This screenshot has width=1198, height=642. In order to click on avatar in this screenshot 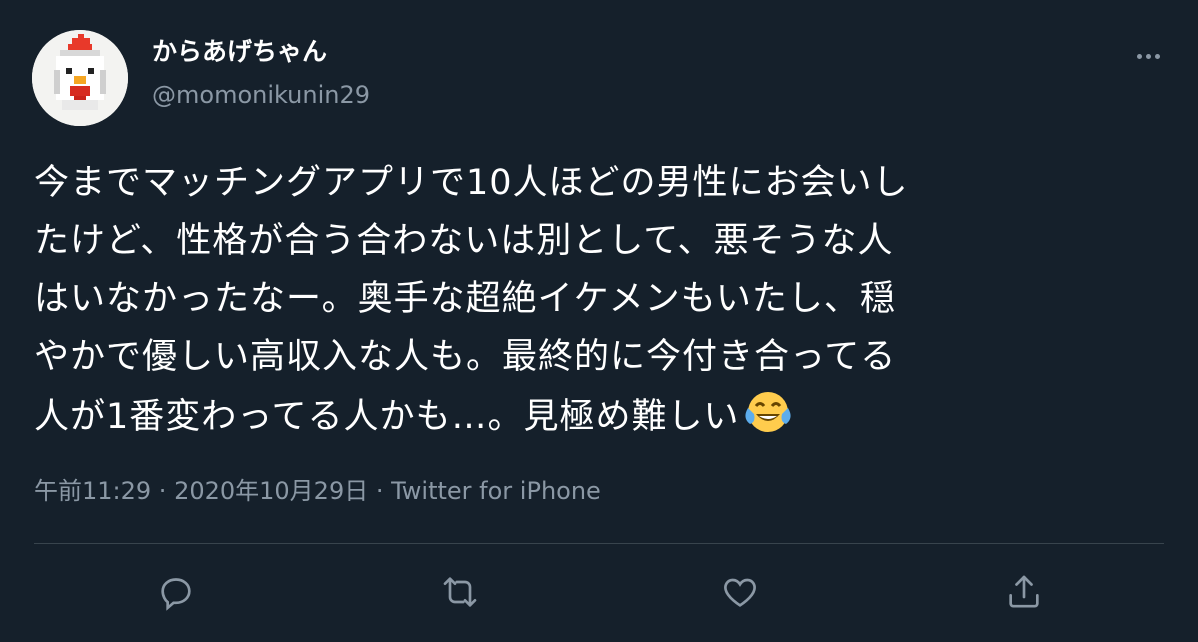, I will do `click(80, 78)`.